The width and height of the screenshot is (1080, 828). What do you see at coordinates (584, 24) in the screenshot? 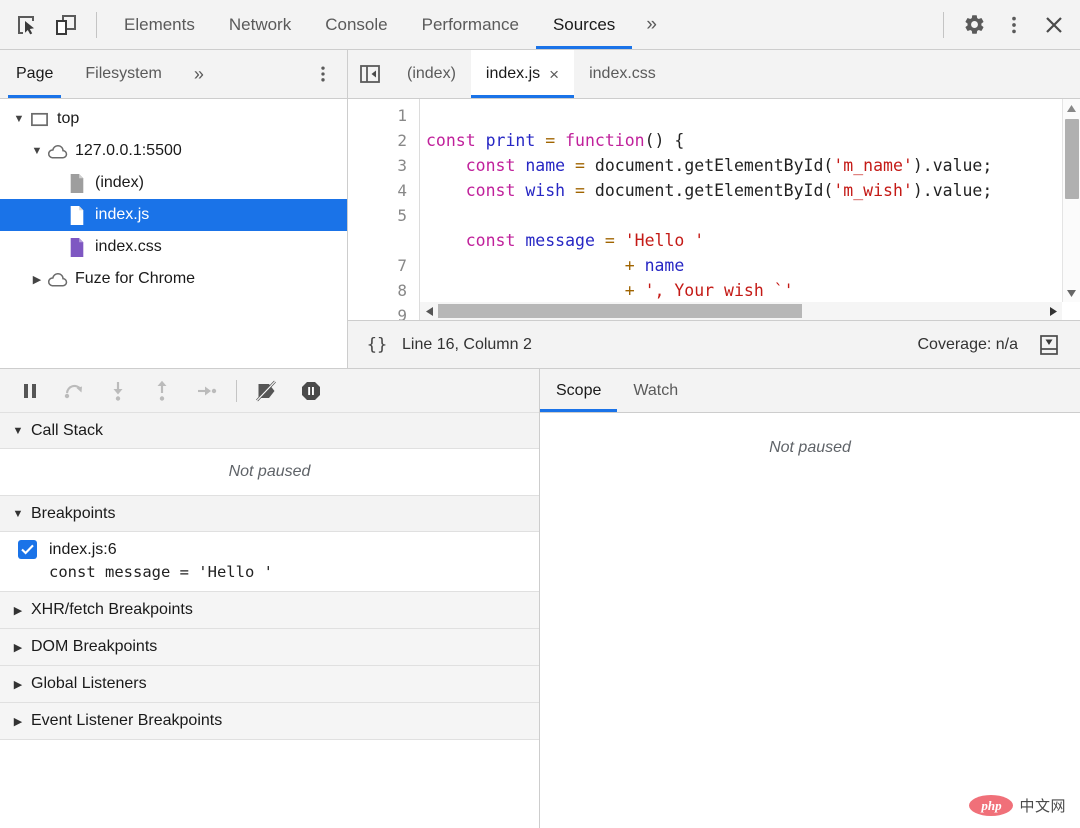
I see `tab-sources: Sources` at bounding box center [584, 24].